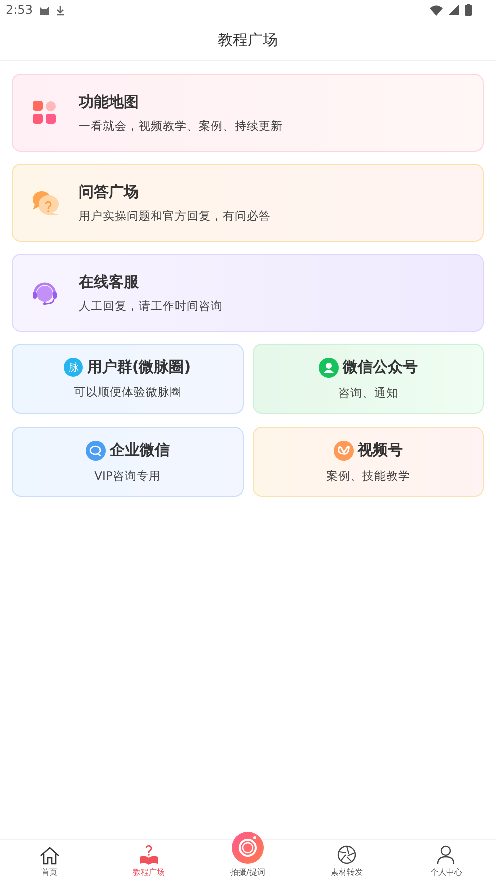 The height and width of the screenshot is (882, 496). Describe the element at coordinates (248, 40) in the screenshot. I see `page-title: 教程广场` at that location.